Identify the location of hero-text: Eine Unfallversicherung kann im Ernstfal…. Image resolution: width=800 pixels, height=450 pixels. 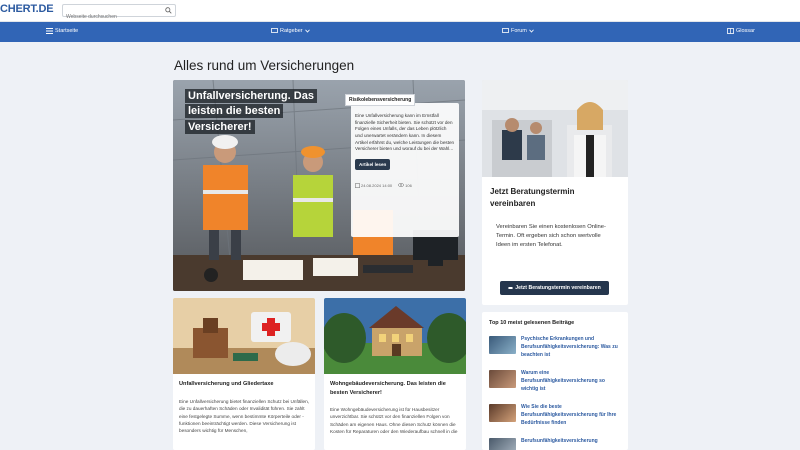
(405, 132).